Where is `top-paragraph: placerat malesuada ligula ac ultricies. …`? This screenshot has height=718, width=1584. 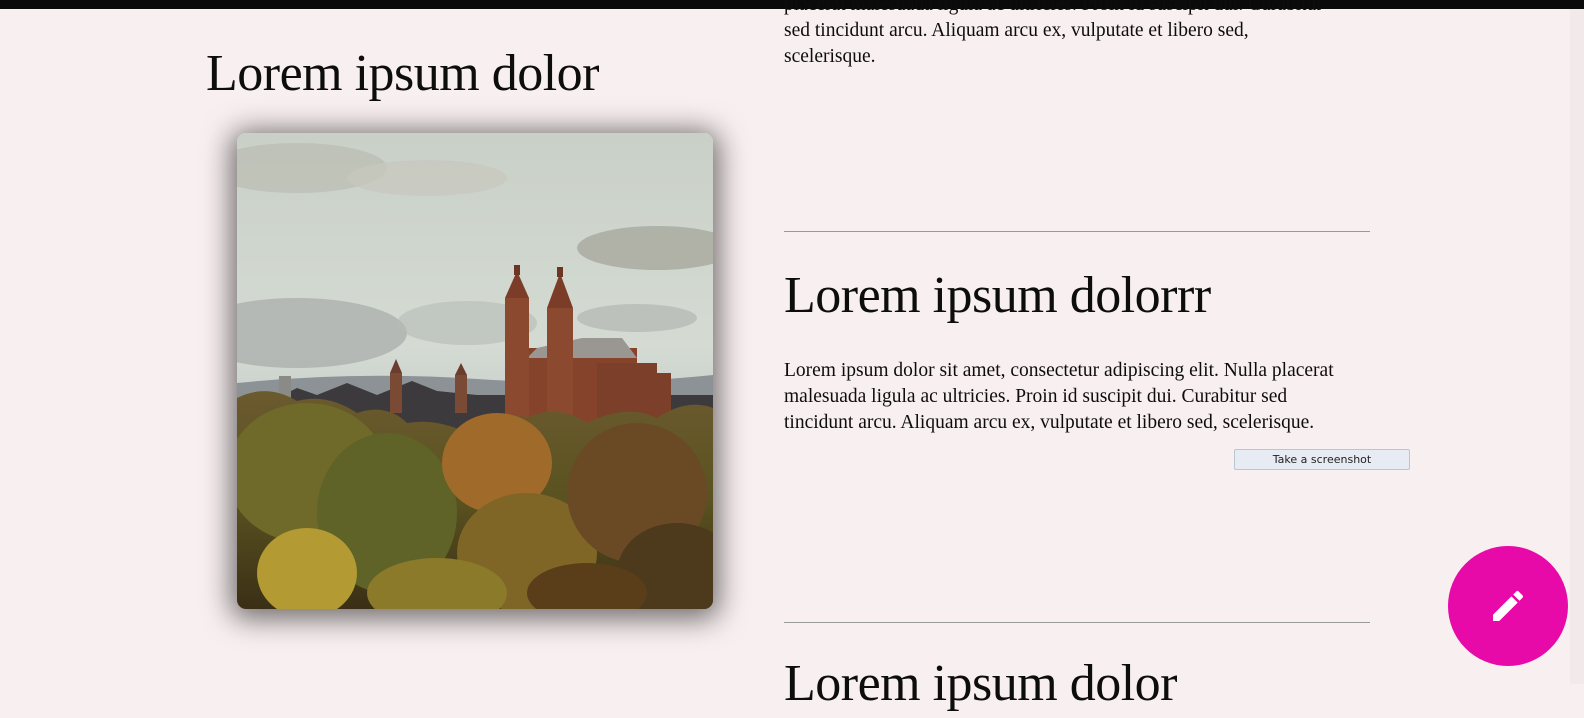 top-paragraph: placerat malesuada ligula ac ultricies. … is located at coordinates (1053, 33).